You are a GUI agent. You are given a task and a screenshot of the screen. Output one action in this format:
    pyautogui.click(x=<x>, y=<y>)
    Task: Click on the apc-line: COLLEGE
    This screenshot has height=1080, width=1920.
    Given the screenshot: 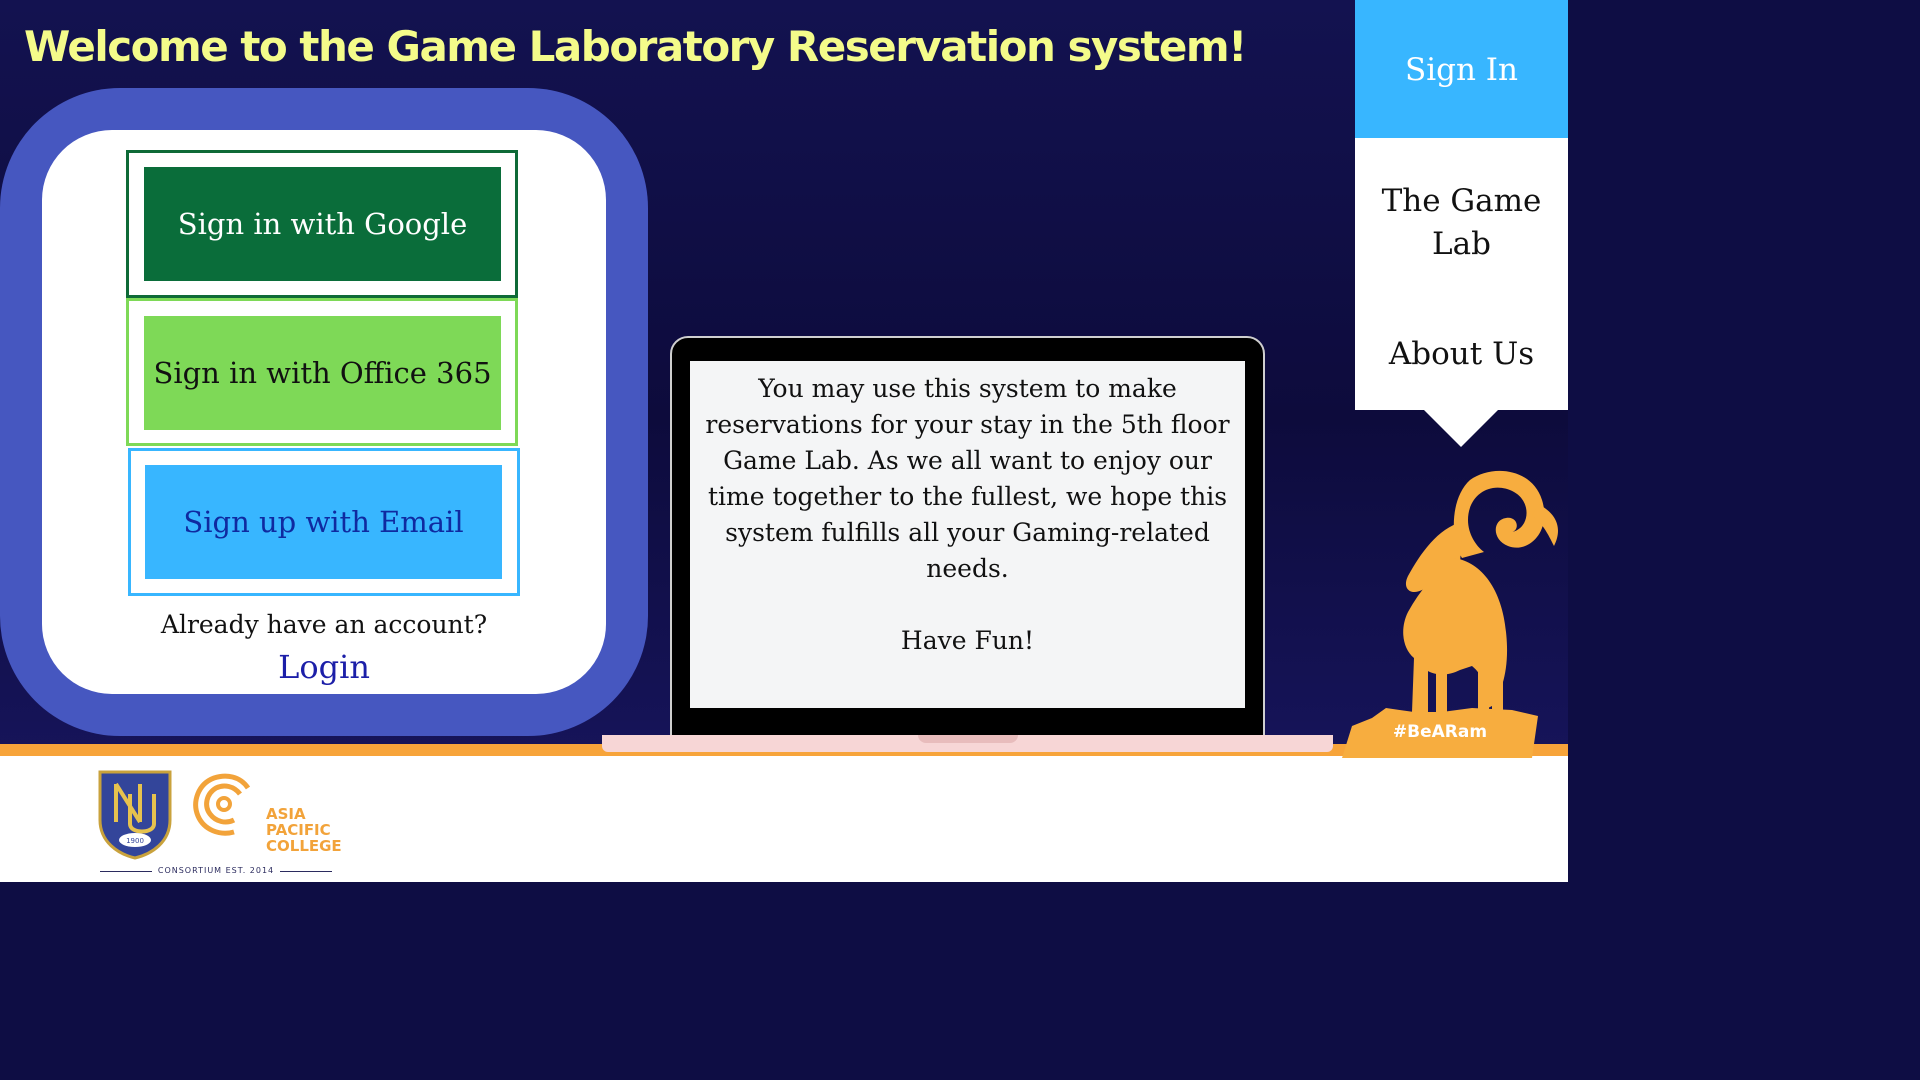 What is the action you would take?
    pyautogui.click(x=304, y=846)
    